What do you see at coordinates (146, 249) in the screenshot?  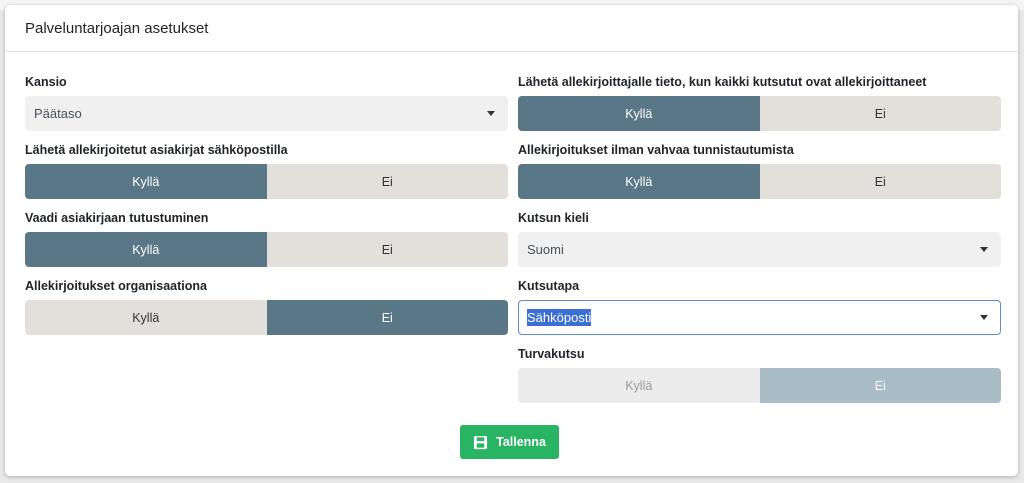 I see `require-review-yes-button: Kyllä` at bounding box center [146, 249].